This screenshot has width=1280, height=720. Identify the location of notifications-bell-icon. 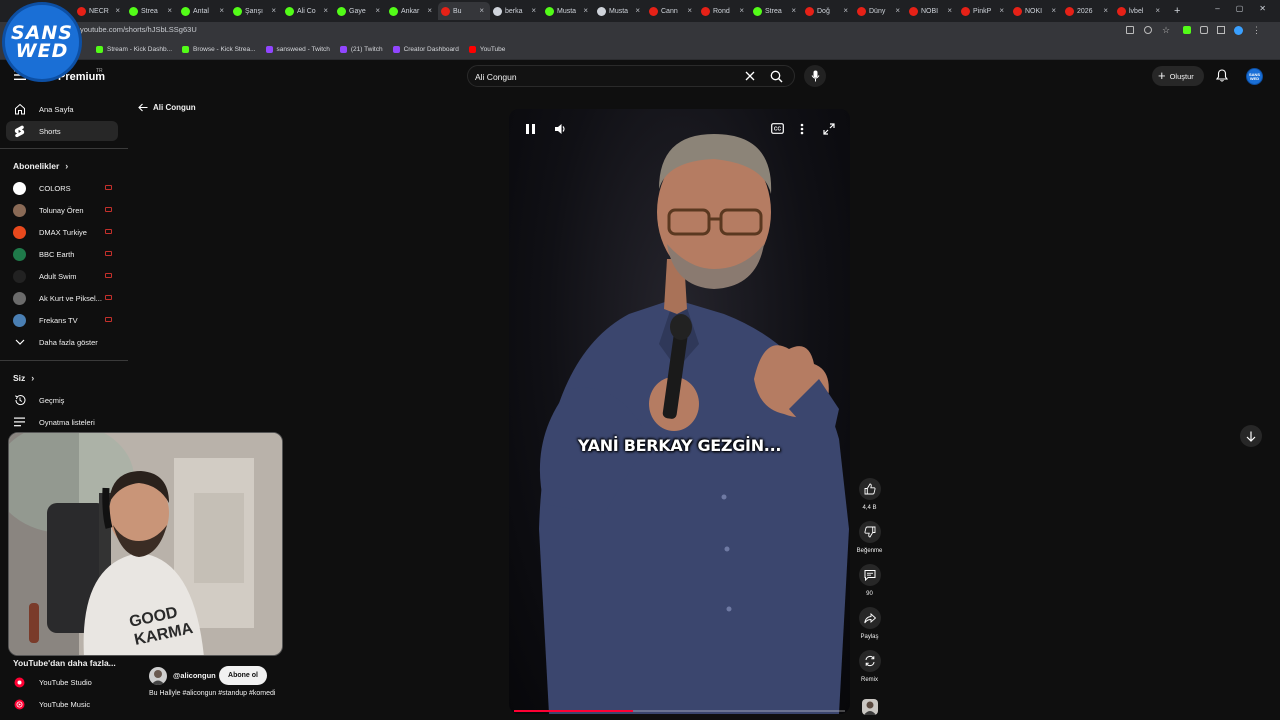
(1222, 75).